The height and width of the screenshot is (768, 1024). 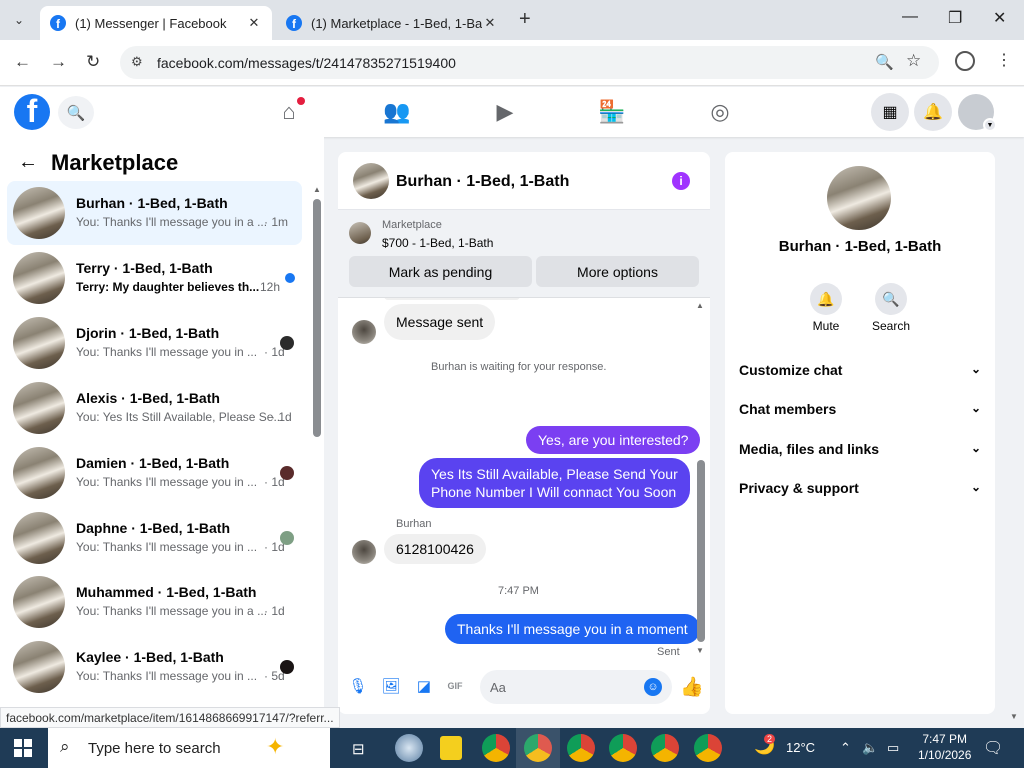 What do you see at coordinates (860, 488) in the screenshot?
I see `privacy-support-section: Privacy & support ⌄` at bounding box center [860, 488].